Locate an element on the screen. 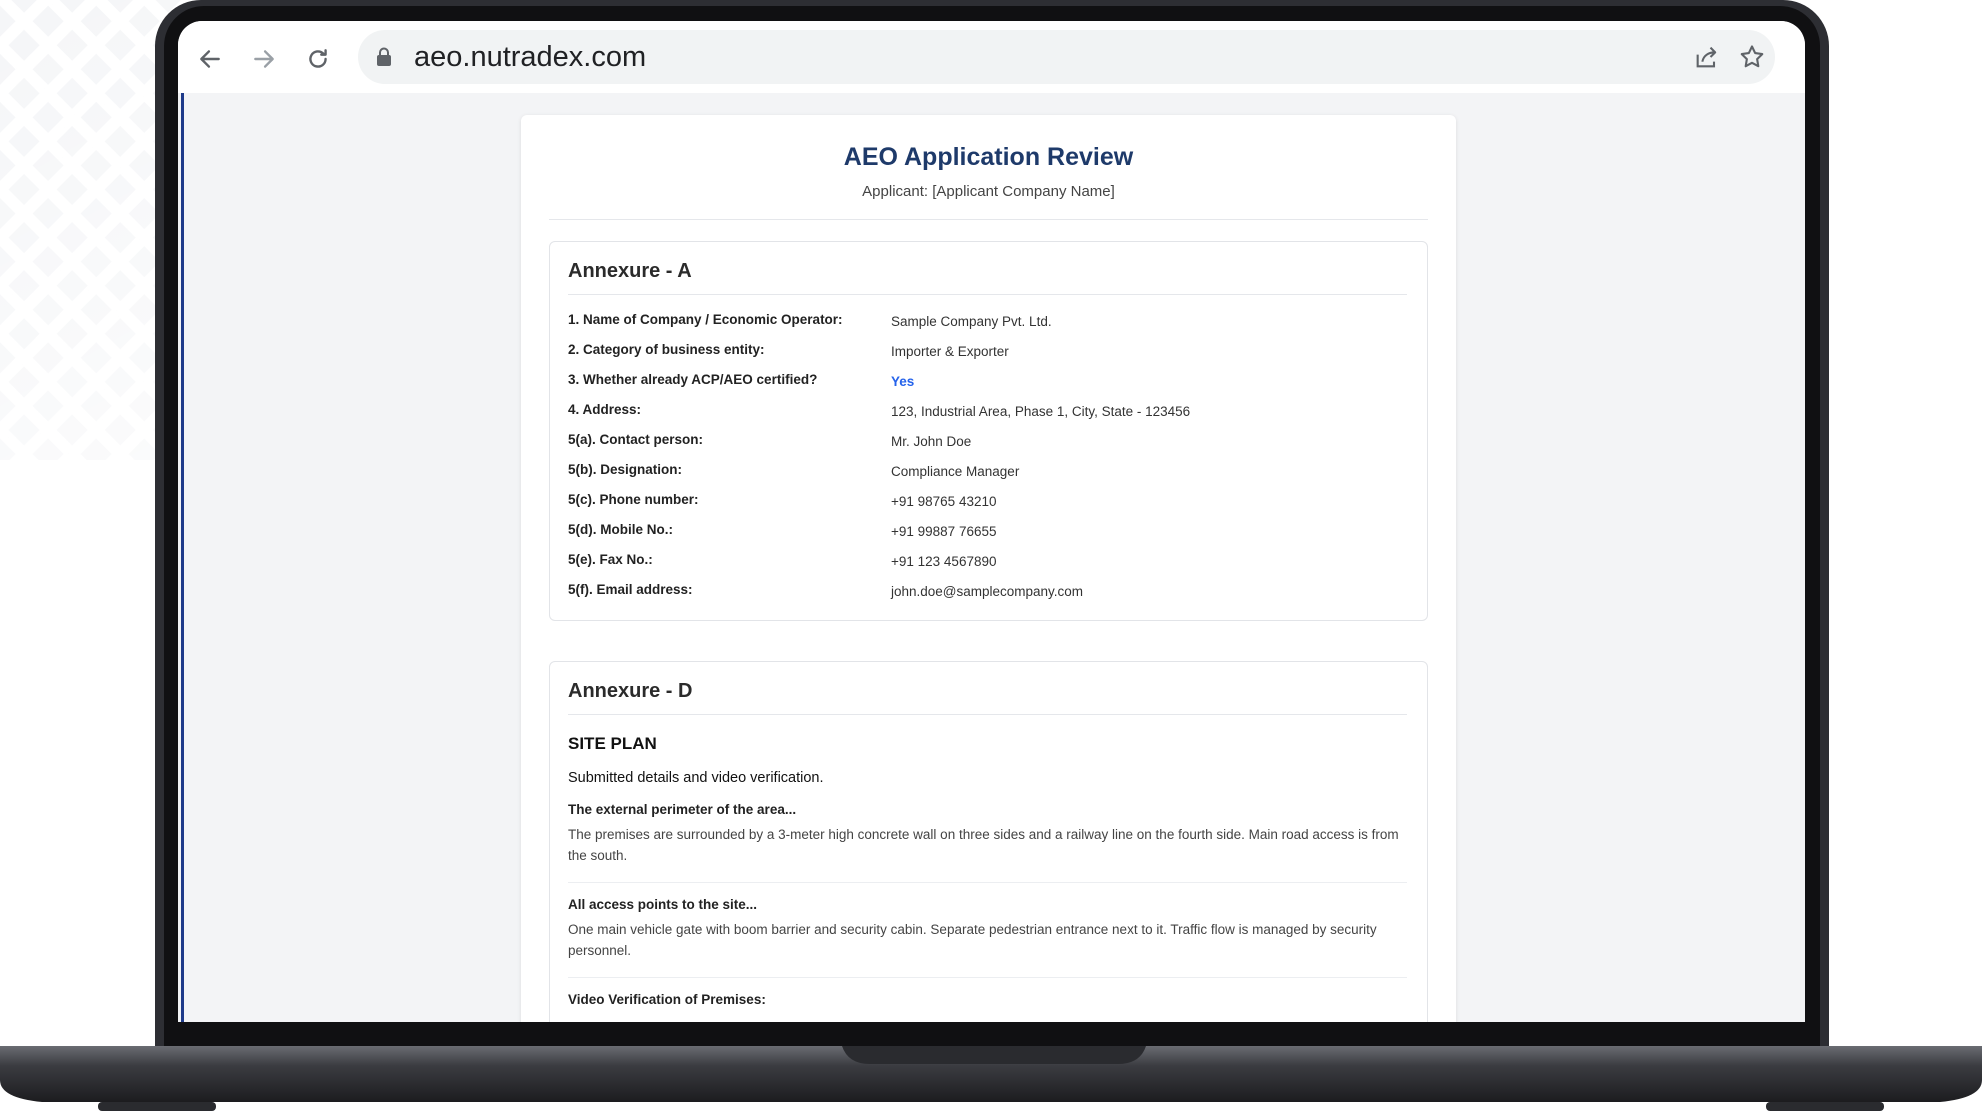 This screenshot has height=1115, width=1982. header-divider is located at coordinates (988, 219).